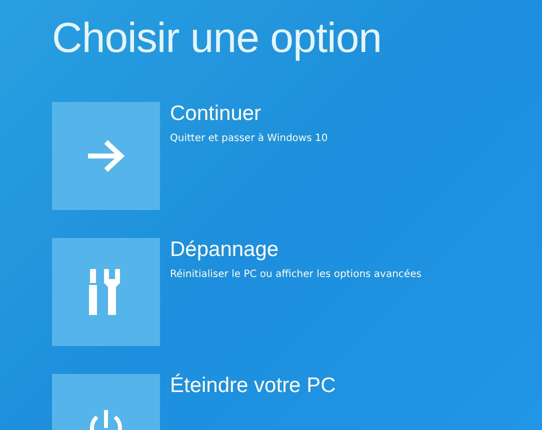 The height and width of the screenshot is (430, 542). I want to click on option-label: Éteindre votre PC, so click(253, 386).